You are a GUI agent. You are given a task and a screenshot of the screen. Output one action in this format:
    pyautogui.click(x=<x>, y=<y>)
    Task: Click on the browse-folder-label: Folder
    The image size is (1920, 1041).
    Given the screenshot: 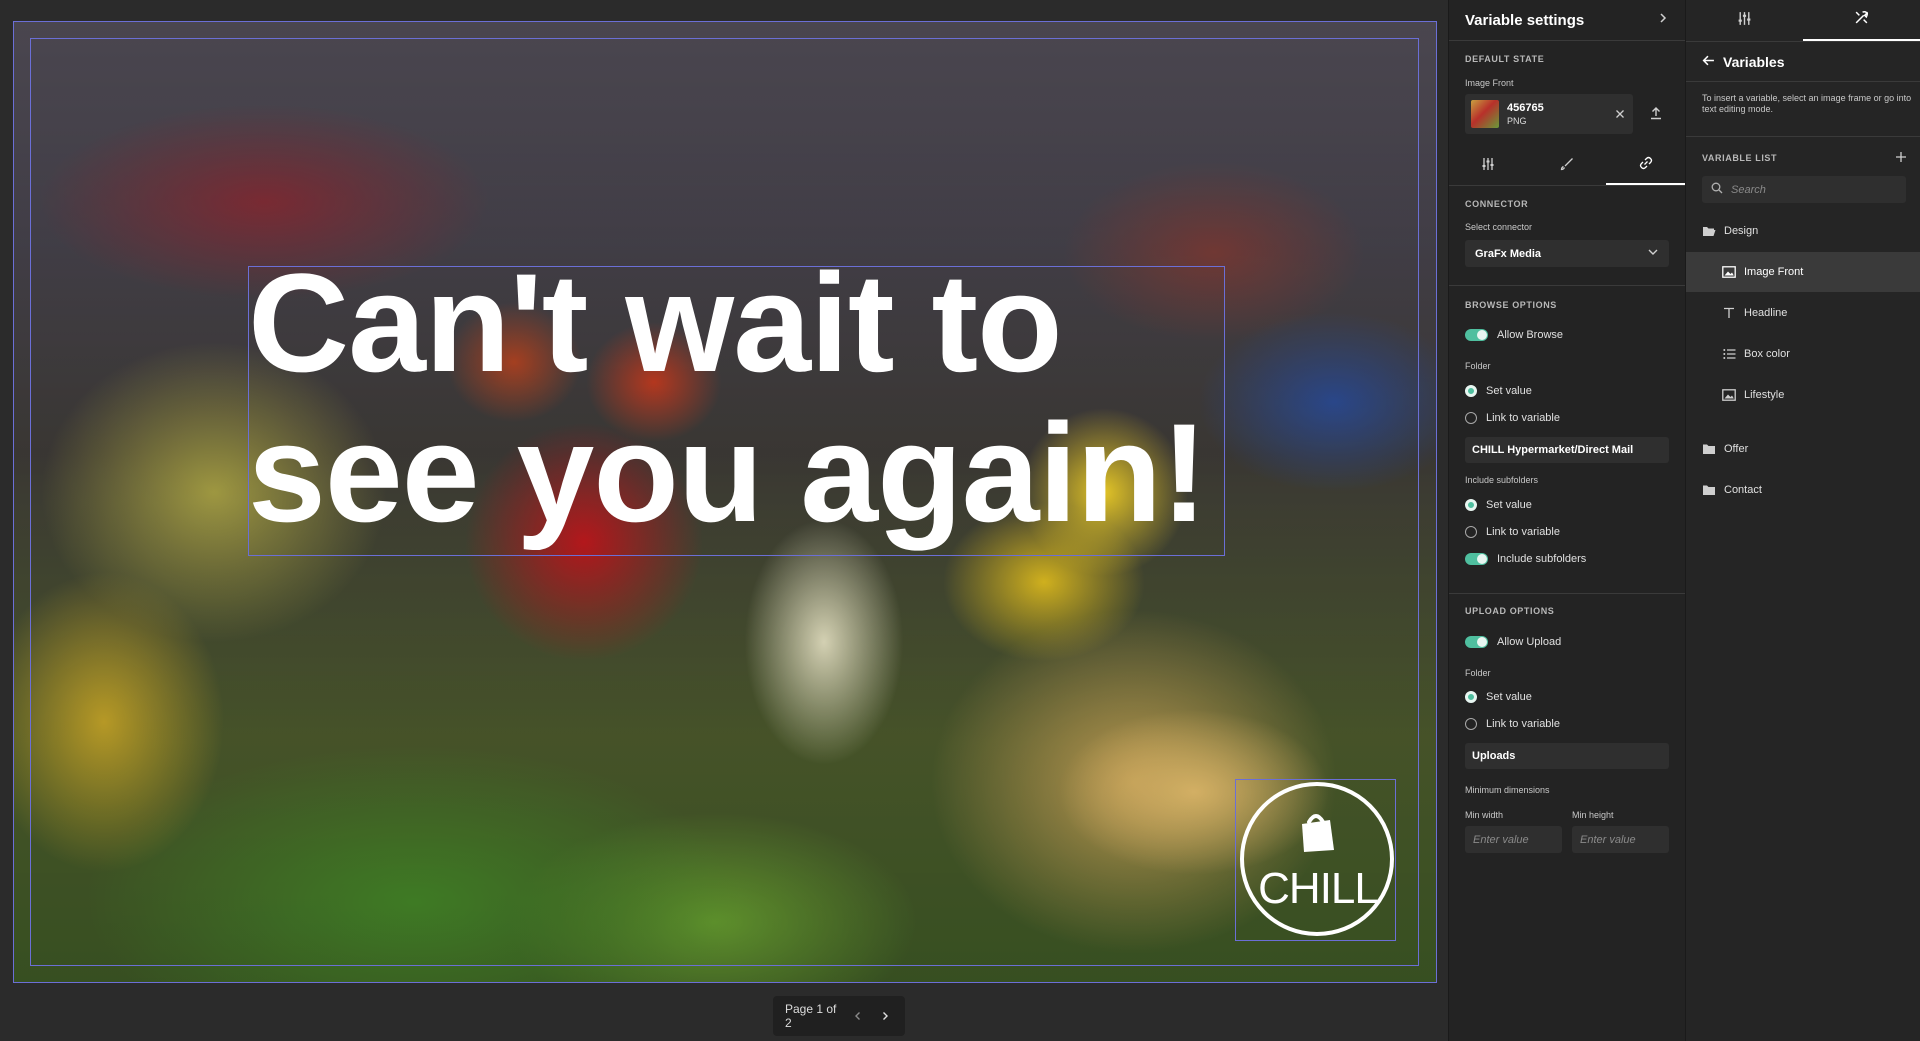 What is the action you would take?
    pyautogui.click(x=1478, y=366)
    